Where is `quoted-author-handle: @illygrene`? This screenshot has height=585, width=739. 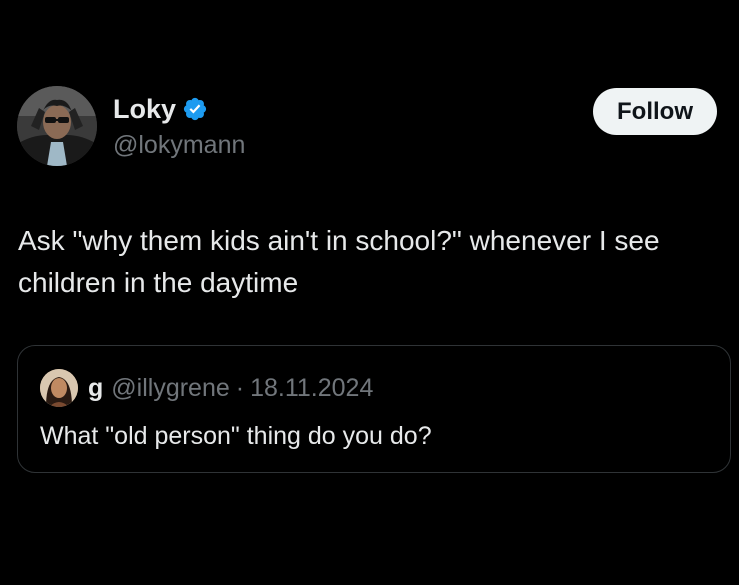 quoted-author-handle: @illygrene is located at coordinates (170, 388).